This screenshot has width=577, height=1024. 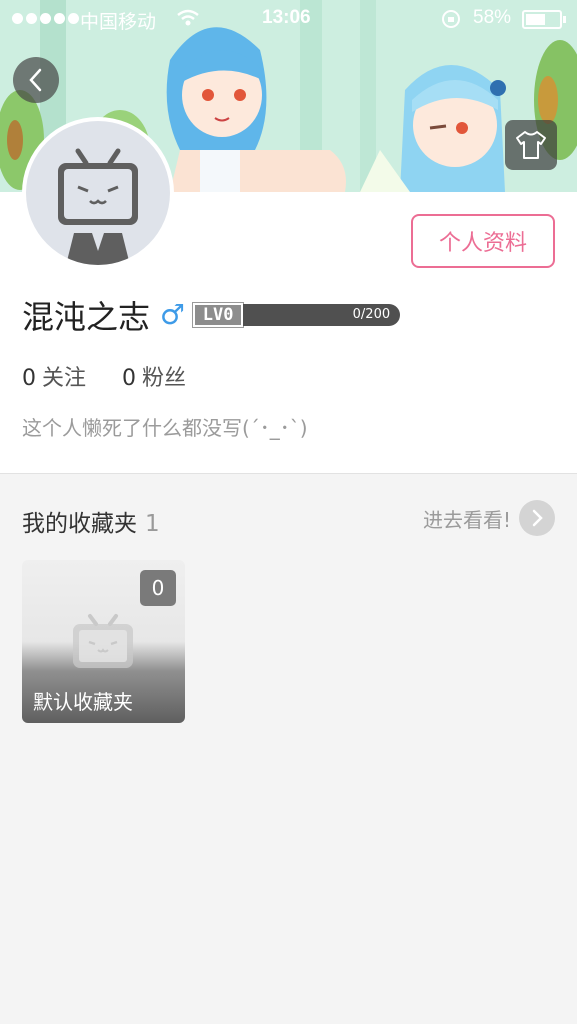 I want to click on favorites-count: 1, so click(x=152, y=524).